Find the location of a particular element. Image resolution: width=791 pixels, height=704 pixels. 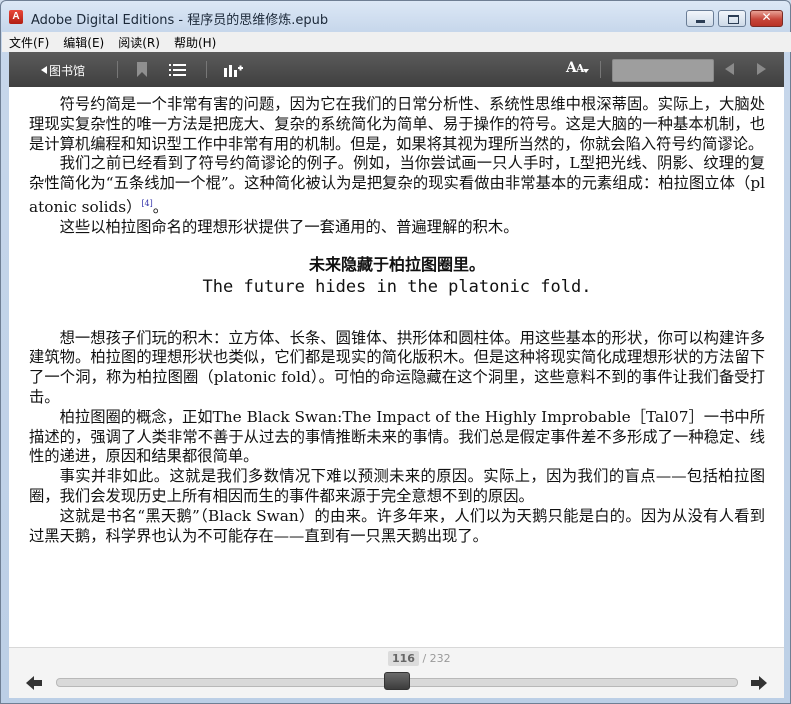

close-icon: ✕ is located at coordinates (766, 17).